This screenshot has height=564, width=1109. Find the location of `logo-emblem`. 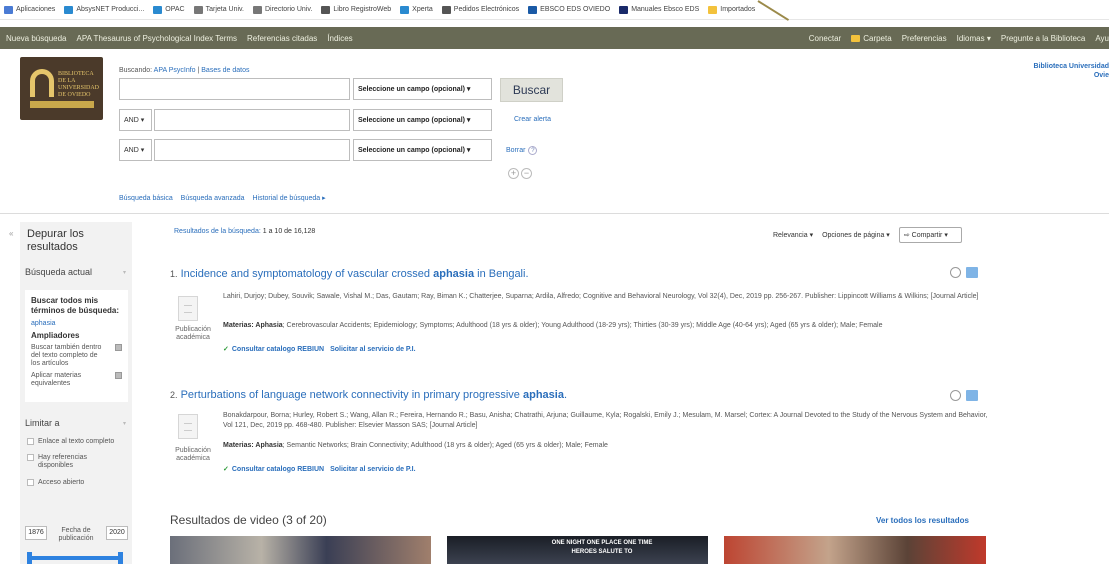

logo-emblem is located at coordinates (42, 83).